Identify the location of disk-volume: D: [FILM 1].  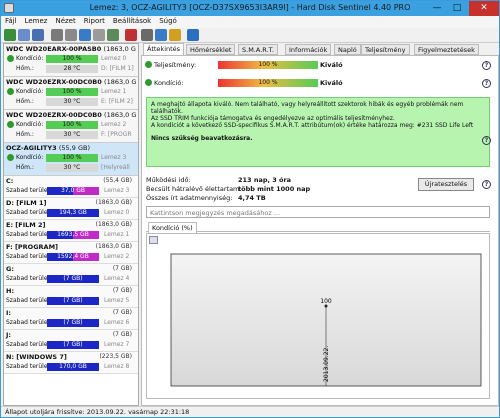
(117, 68).